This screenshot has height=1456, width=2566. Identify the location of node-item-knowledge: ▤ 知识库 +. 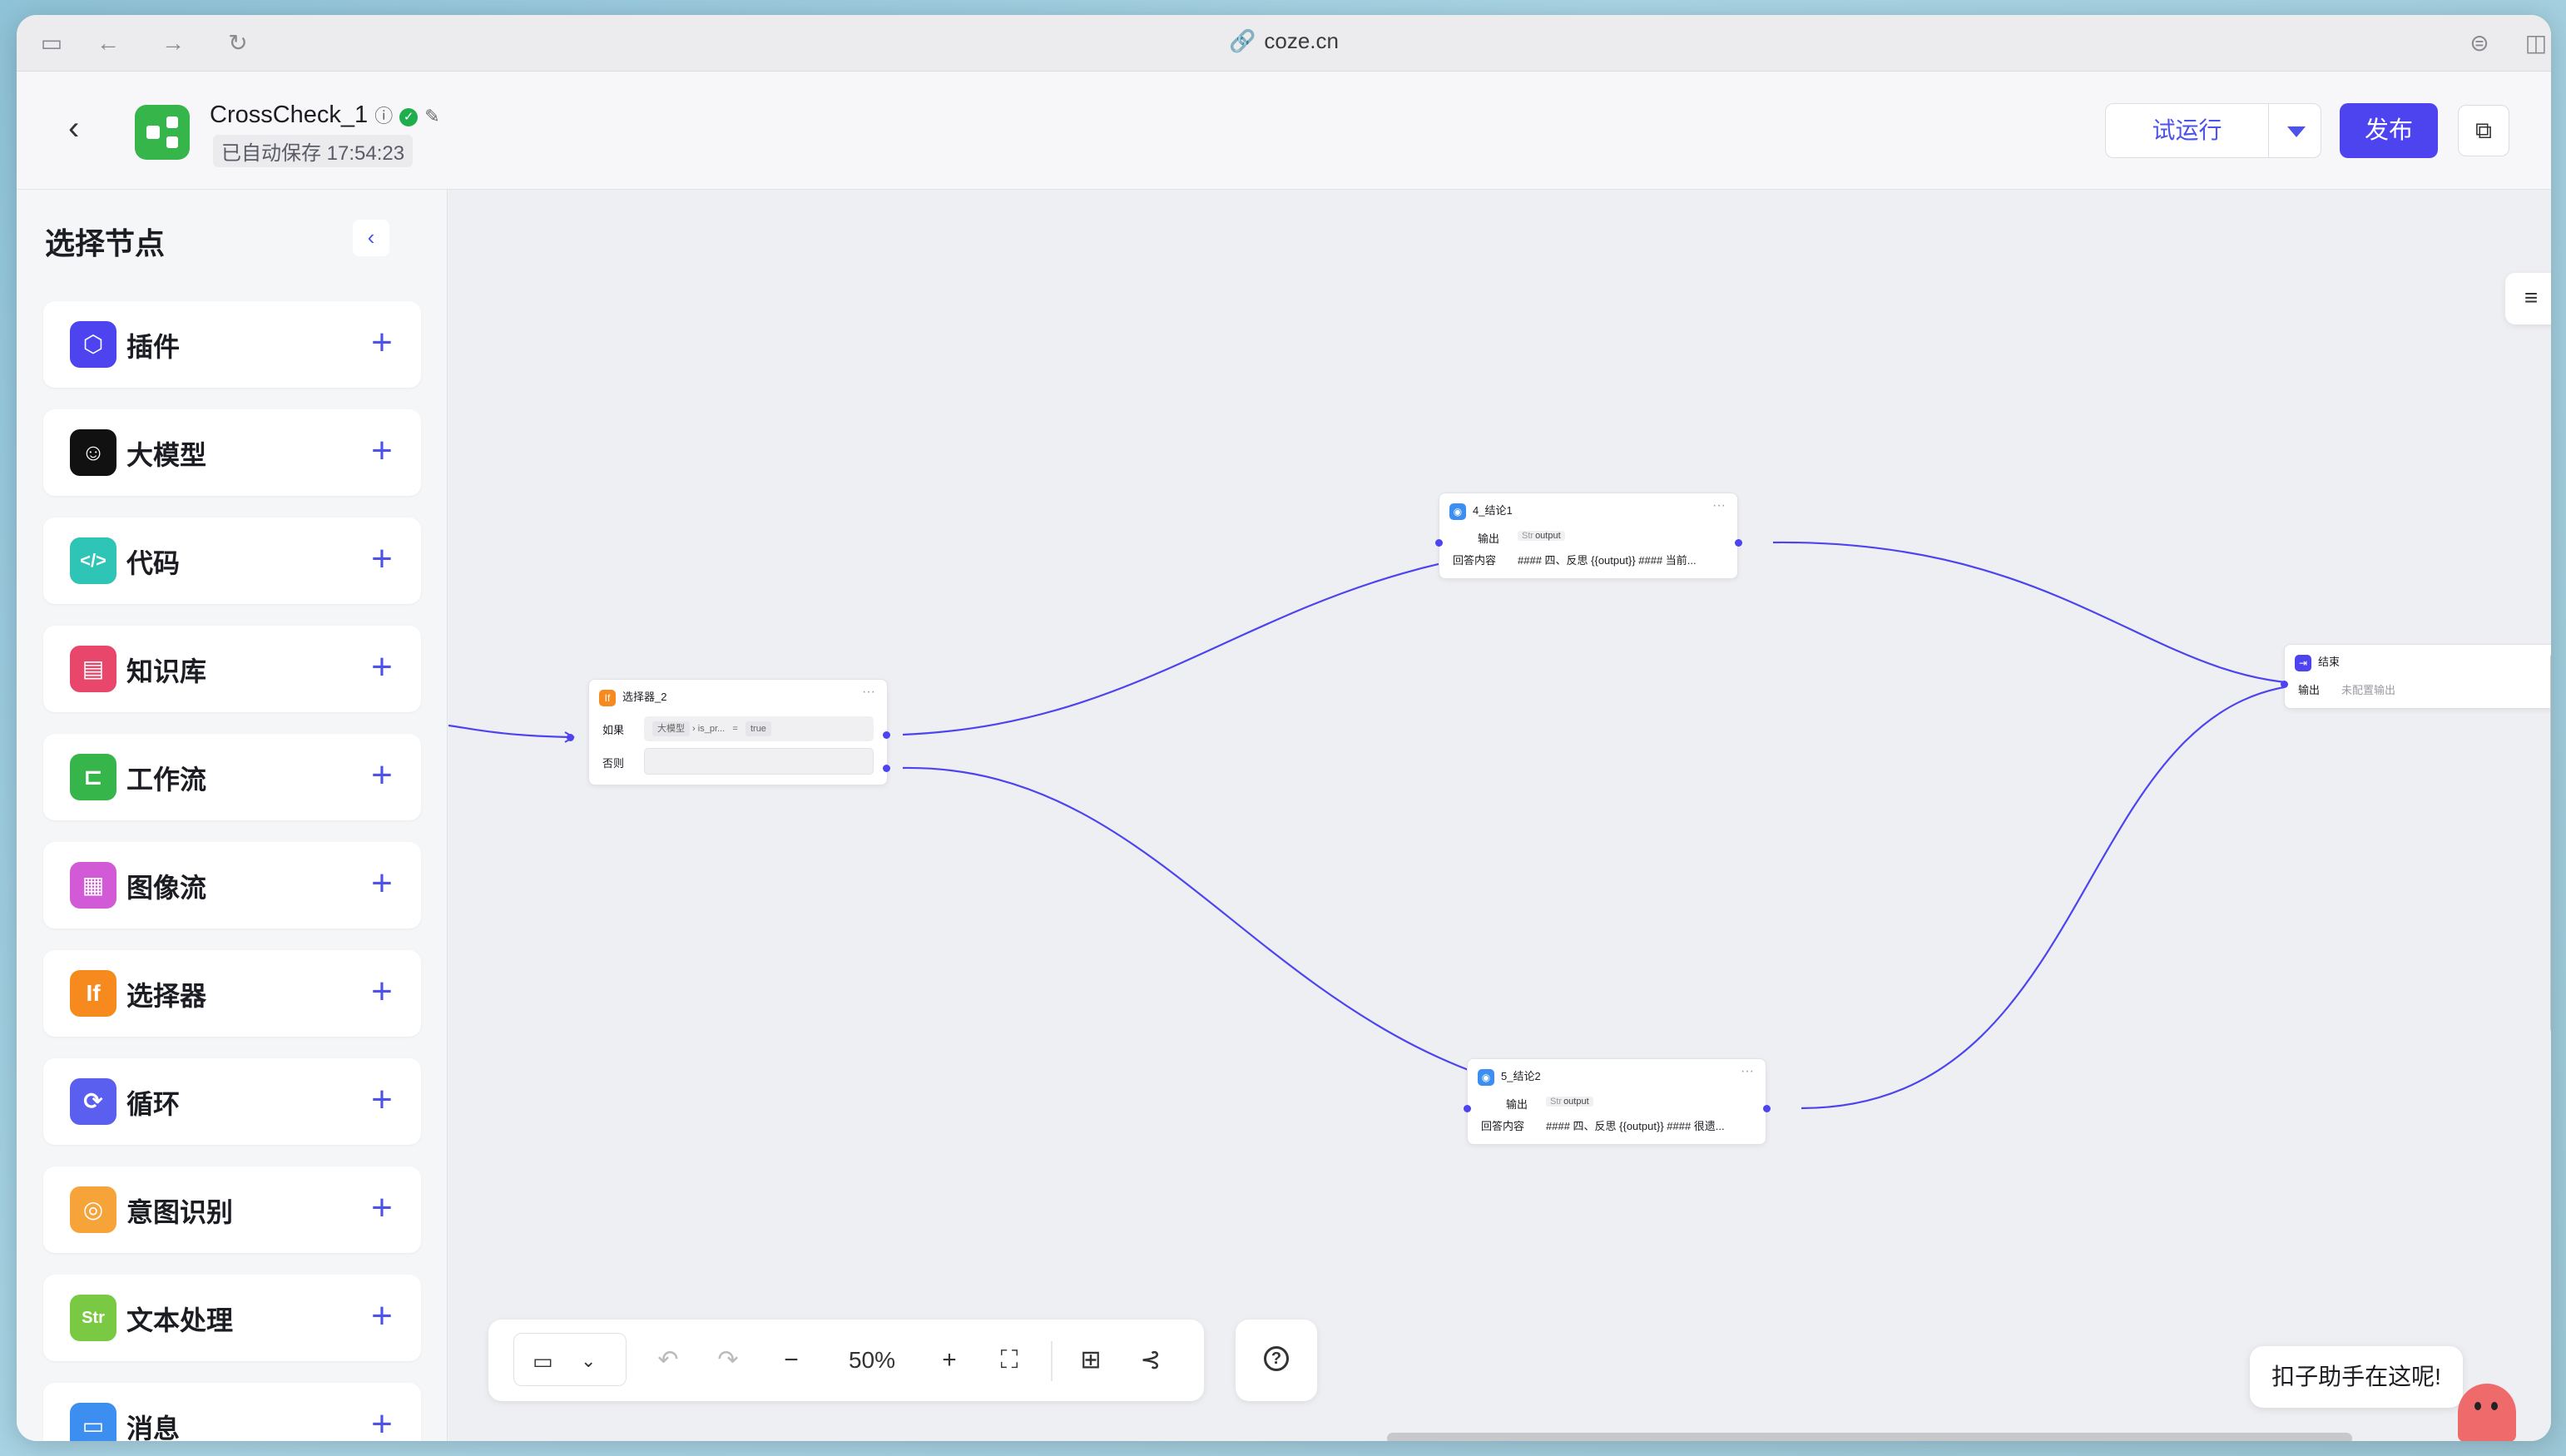
(232, 669).